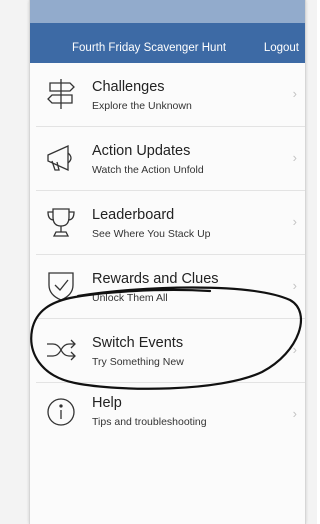 Image resolution: width=320 pixels, height=524 pixels. Describe the element at coordinates (142, 106) in the screenshot. I see `menu-item-subtitle: Explore the Unknown` at that location.